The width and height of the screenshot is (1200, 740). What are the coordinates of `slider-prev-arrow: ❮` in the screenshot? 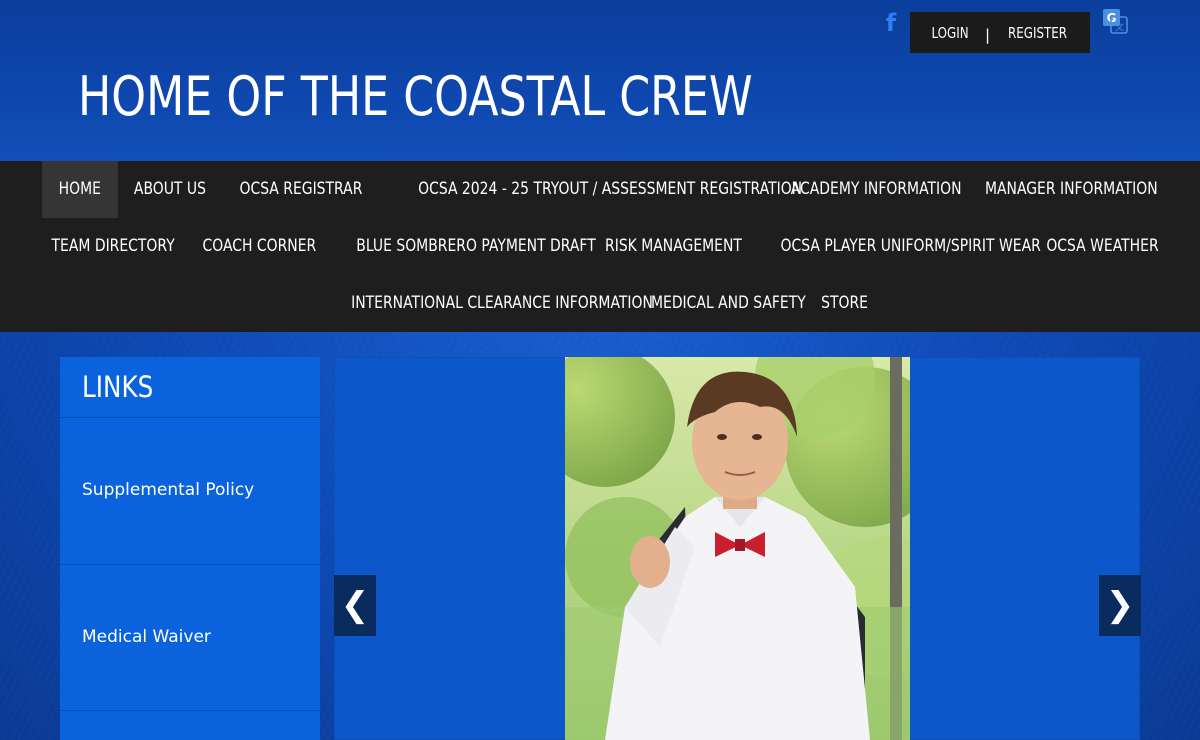 It's located at (355, 605).